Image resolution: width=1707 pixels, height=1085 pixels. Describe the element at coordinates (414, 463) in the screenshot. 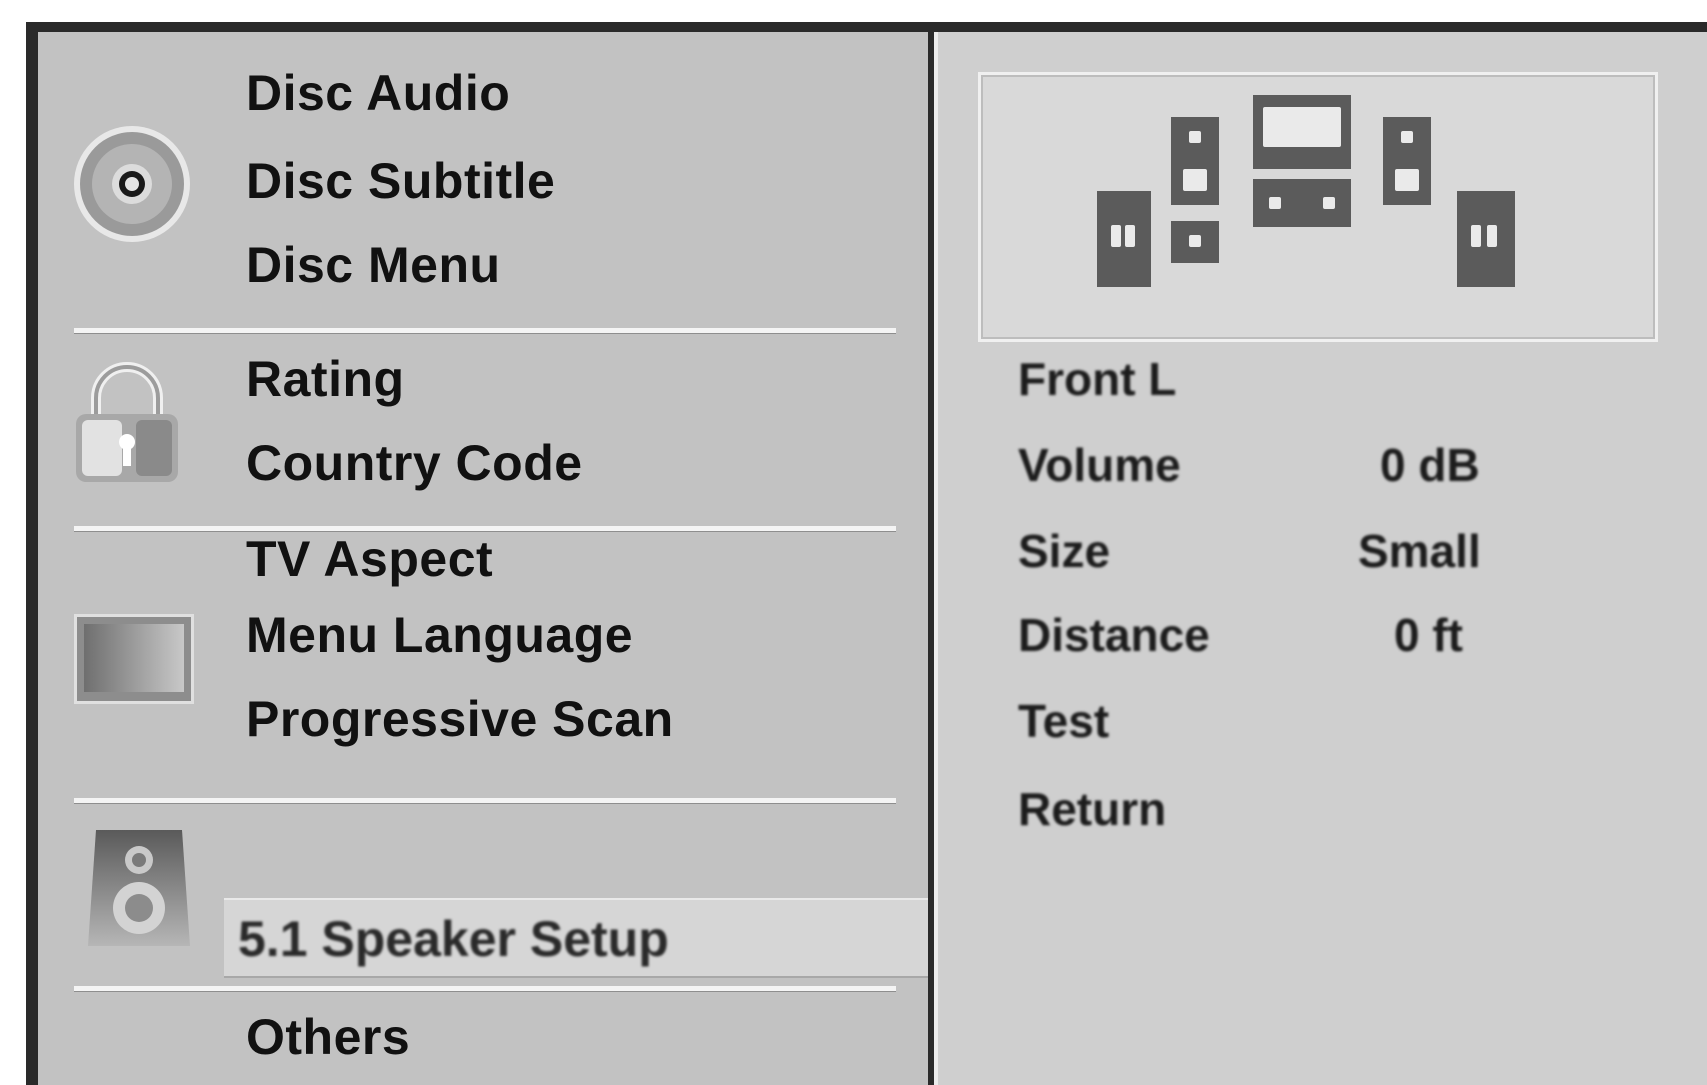

I see `menu-item-country-code: Country Code` at that location.